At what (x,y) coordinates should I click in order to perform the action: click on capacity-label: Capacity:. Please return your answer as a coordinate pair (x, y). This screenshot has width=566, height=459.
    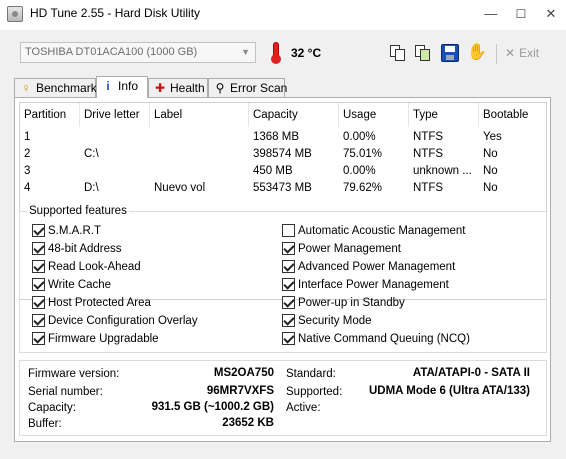
    Looking at the image, I should click on (52, 408).